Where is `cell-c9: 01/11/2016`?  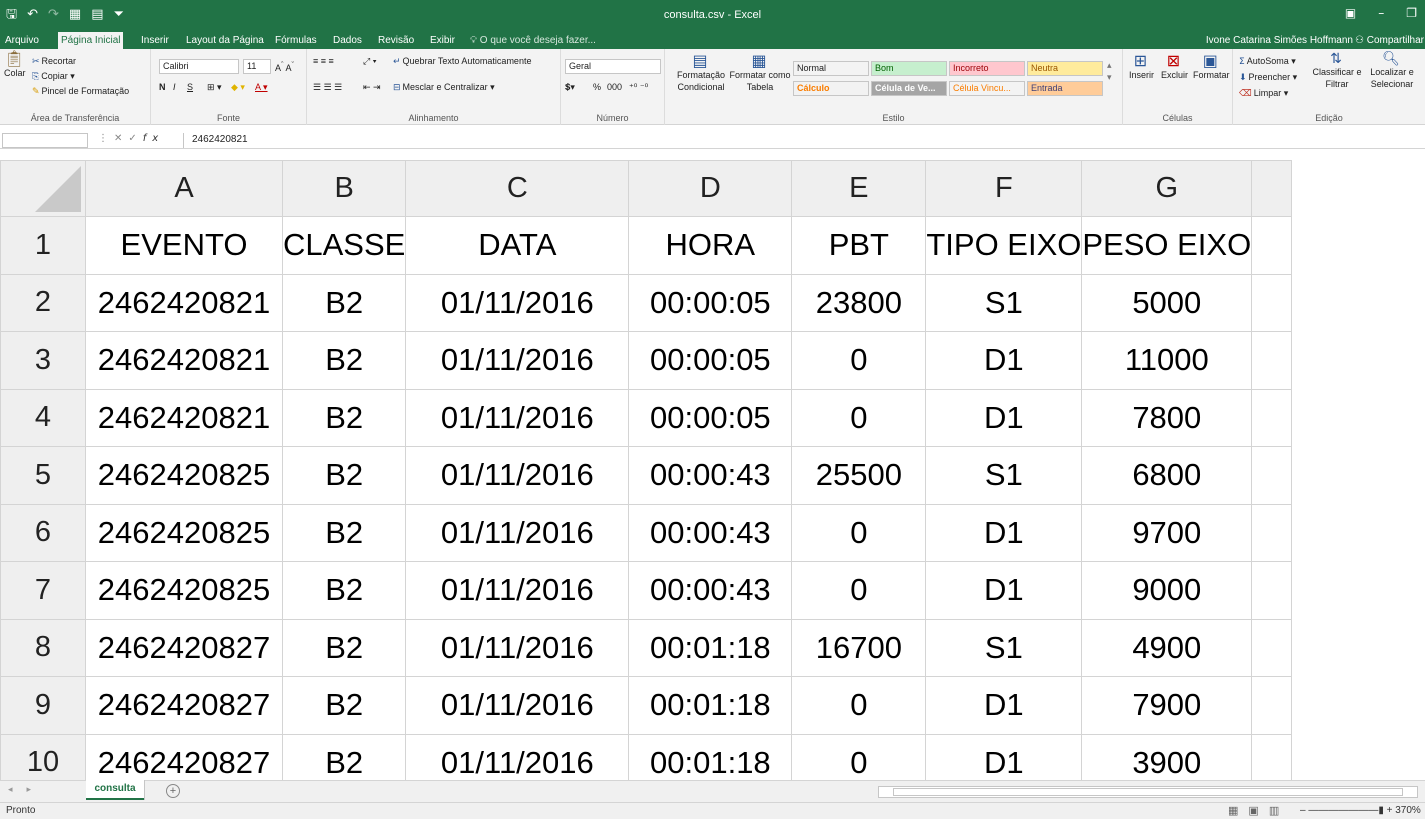
cell-c9: 01/11/2016 is located at coordinates (517, 705).